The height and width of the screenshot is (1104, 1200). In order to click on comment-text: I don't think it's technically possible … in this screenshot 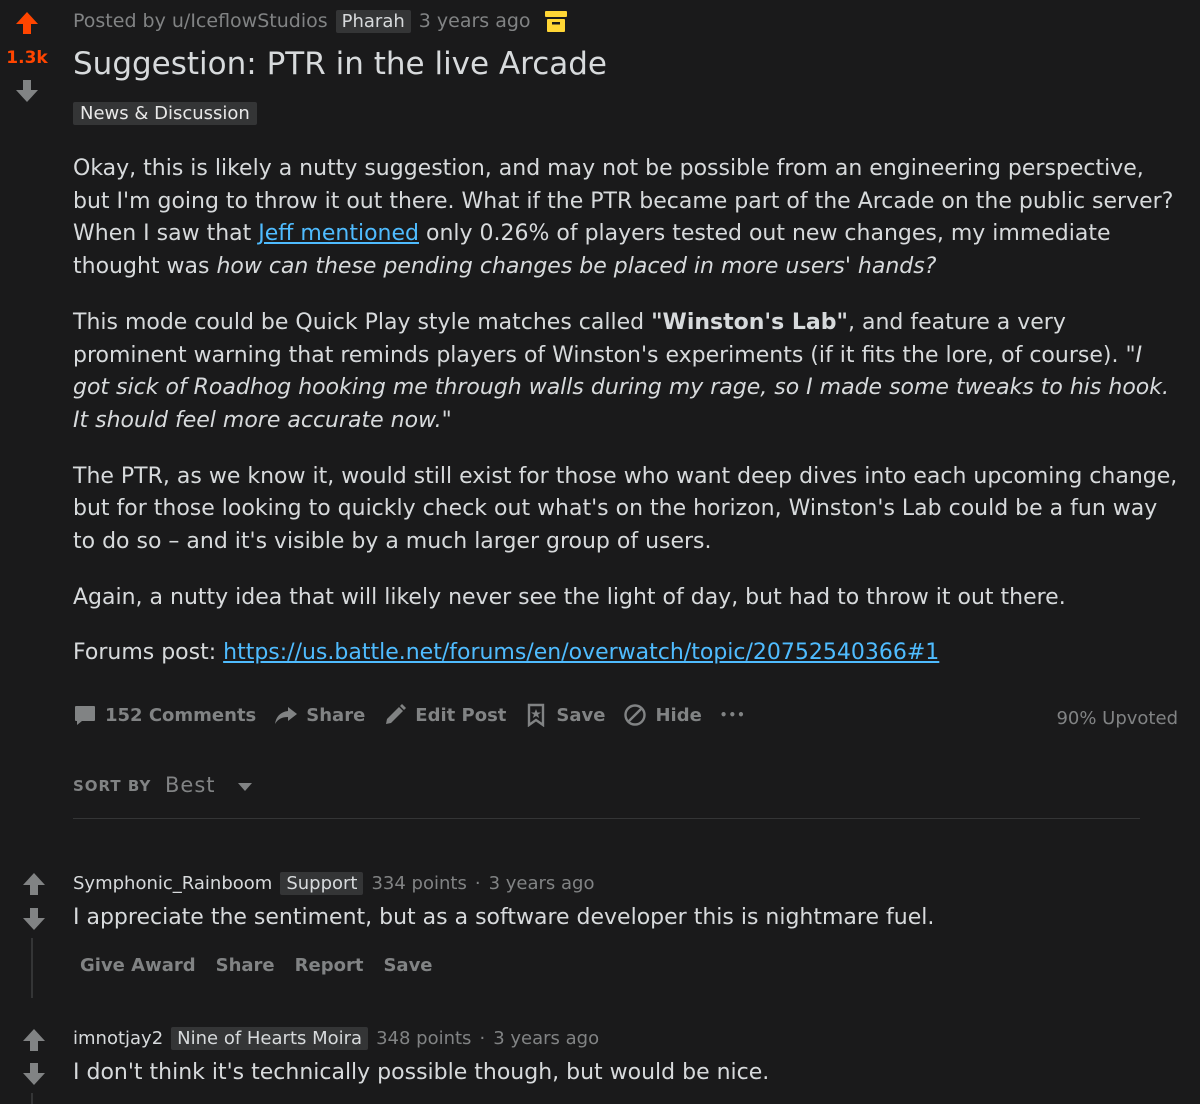, I will do `click(421, 1072)`.